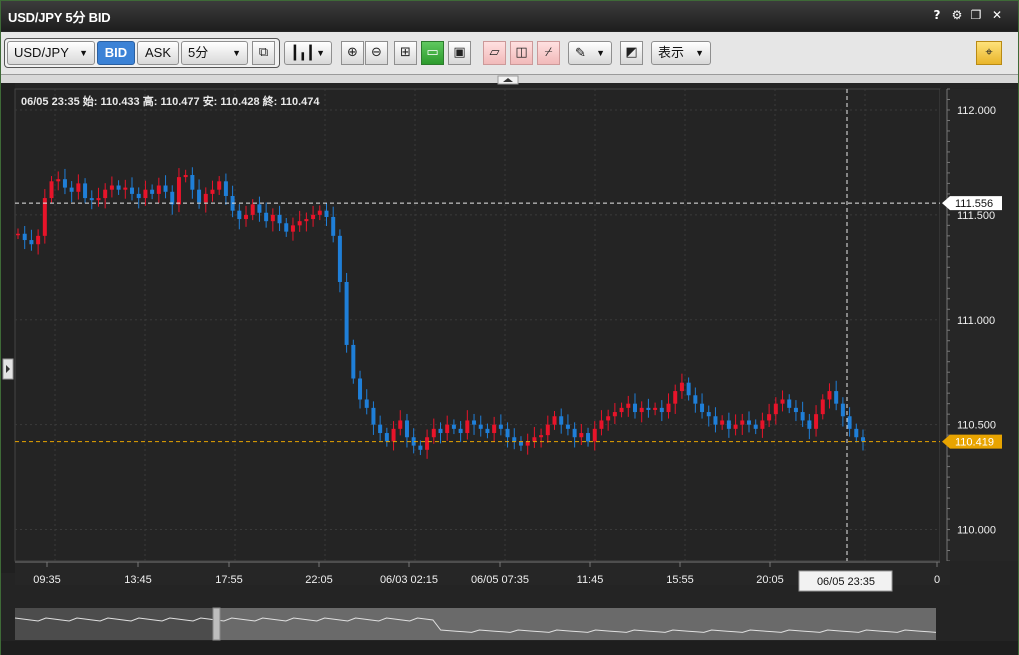  Describe the element at coordinates (937, 580) in the screenshot. I see `time-tick-label: 0` at that location.